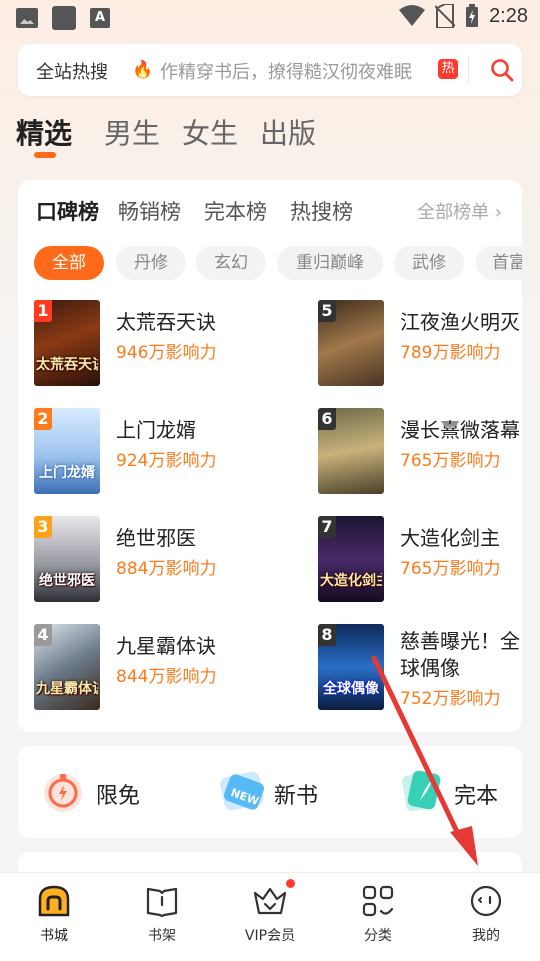 Image resolution: width=540 pixels, height=961 pixels. What do you see at coordinates (67, 473) in the screenshot?
I see `cover-title: 上门龙婿` at bounding box center [67, 473].